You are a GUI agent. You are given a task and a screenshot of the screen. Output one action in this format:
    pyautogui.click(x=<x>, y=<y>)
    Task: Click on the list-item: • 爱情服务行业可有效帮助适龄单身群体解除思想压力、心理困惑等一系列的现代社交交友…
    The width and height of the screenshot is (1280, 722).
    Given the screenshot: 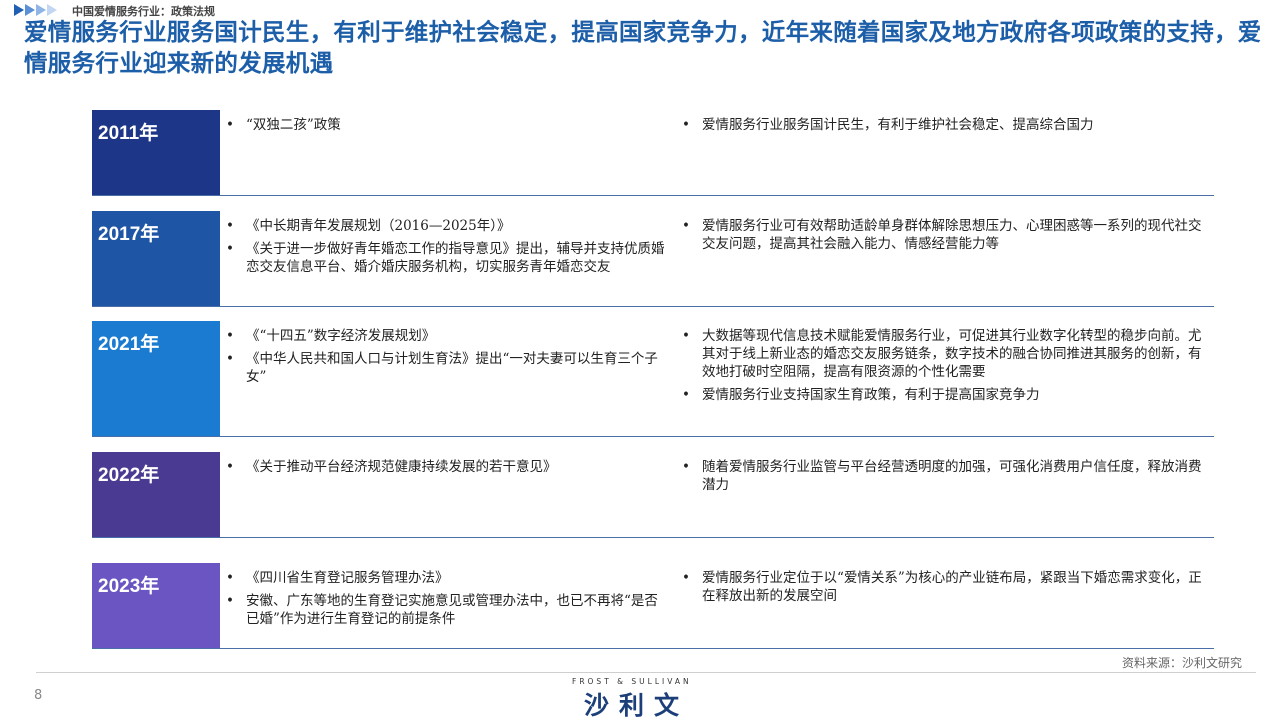 What is the action you would take?
    pyautogui.click(x=942, y=235)
    